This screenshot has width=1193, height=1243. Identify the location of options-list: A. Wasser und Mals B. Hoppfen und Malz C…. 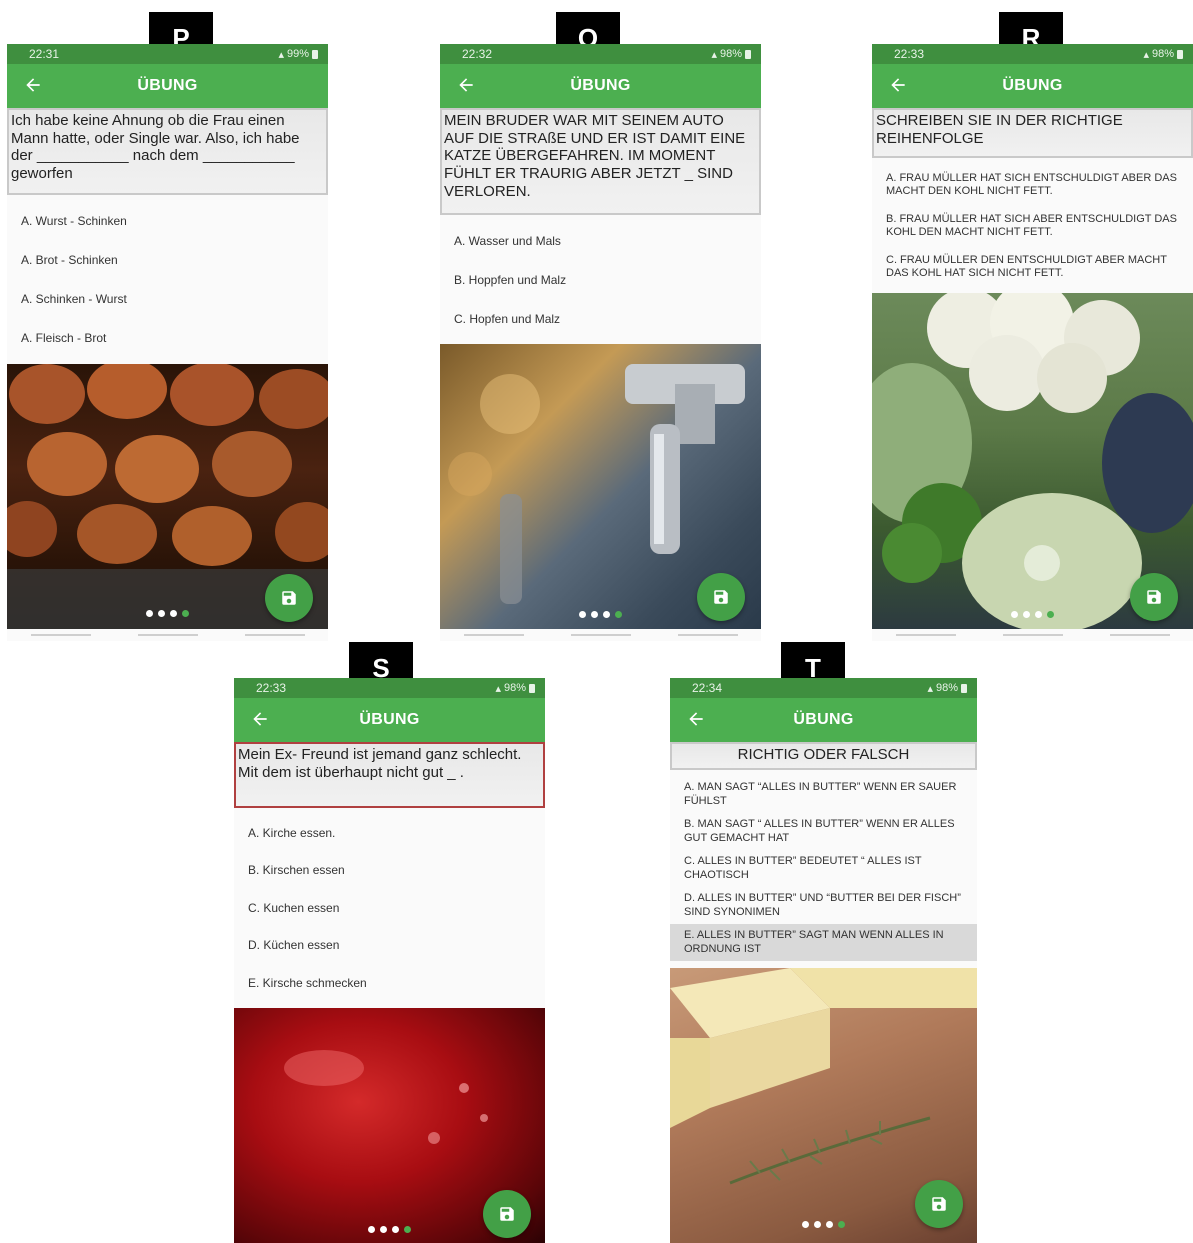
(600, 279).